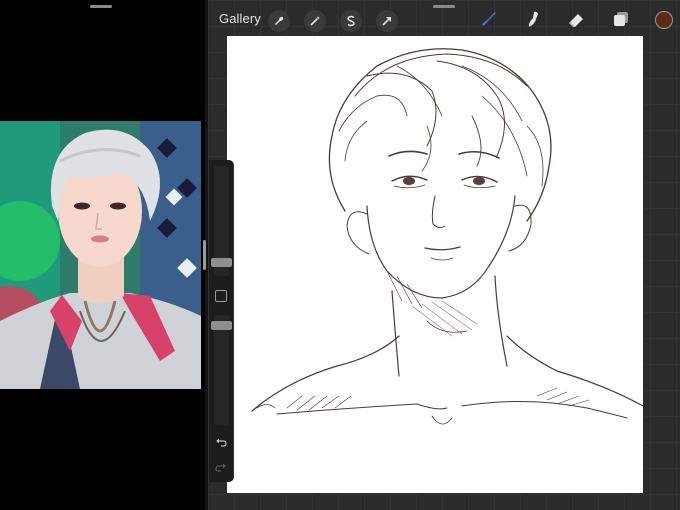  I want to click on undo-icon, so click(221, 444).